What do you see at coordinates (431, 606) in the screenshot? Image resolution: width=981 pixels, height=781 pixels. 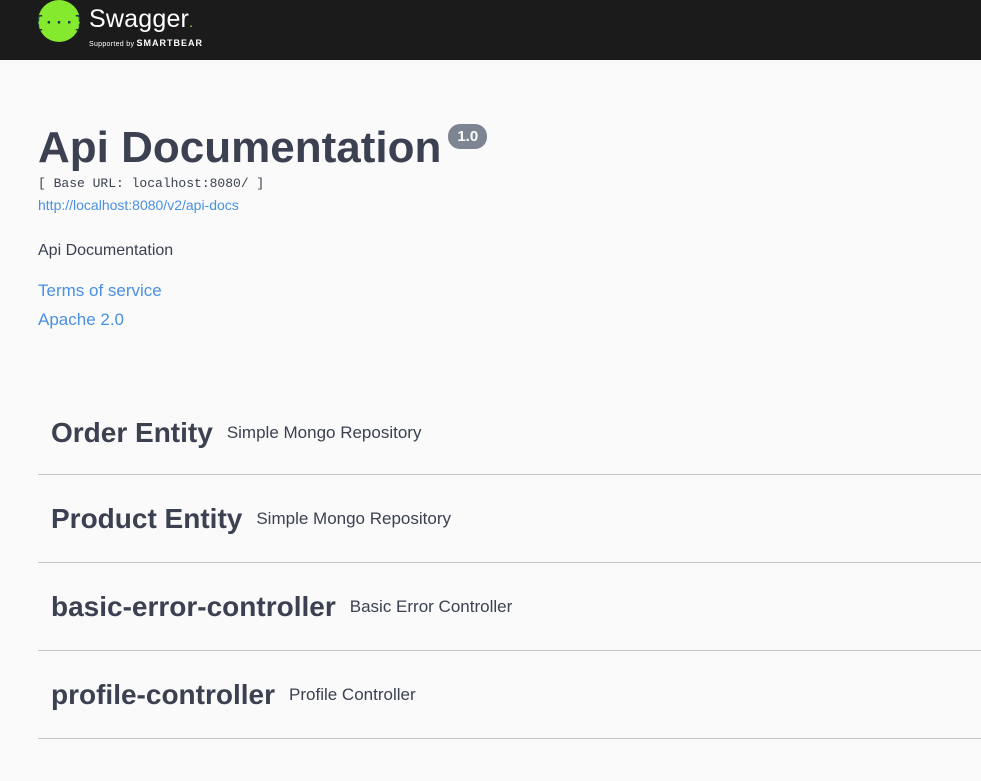 I see `tag-description: Basic Error Controller` at bounding box center [431, 606].